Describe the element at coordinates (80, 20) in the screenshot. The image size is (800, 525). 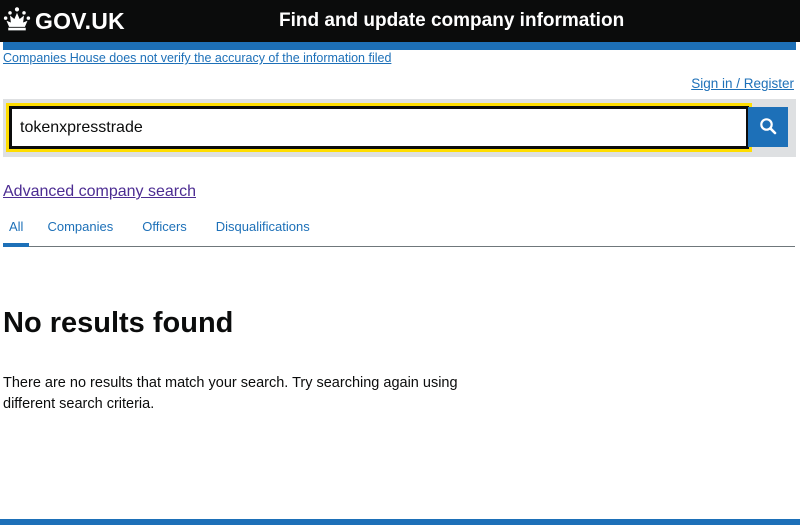
I see `govuk-logo-text: GOV.UK` at that location.